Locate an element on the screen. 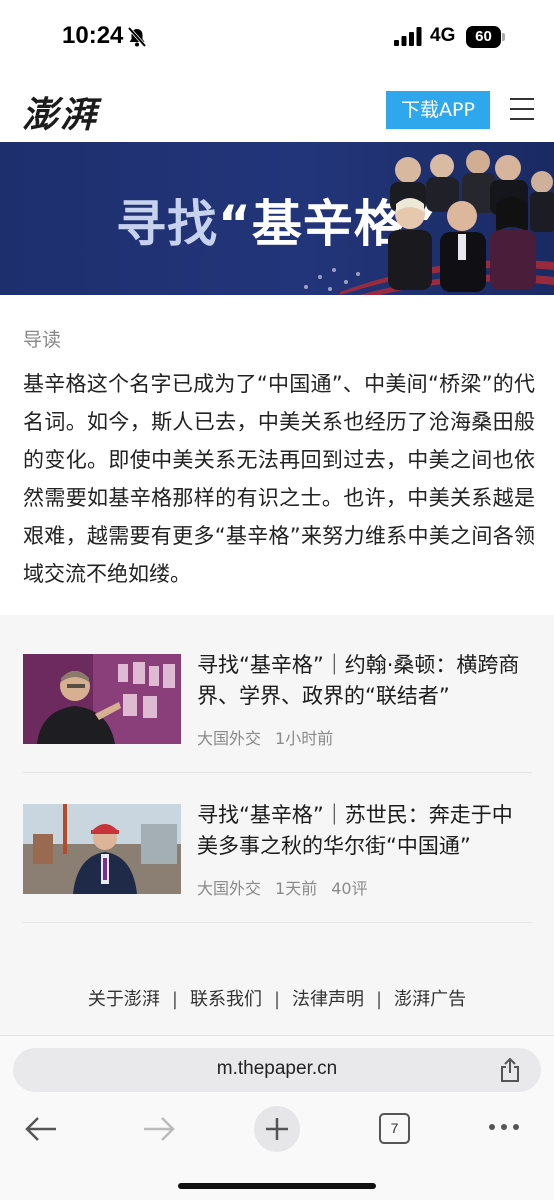 The width and height of the screenshot is (554, 1200). footer-link-contact: 联系我们 is located at coordinates (226, 999).